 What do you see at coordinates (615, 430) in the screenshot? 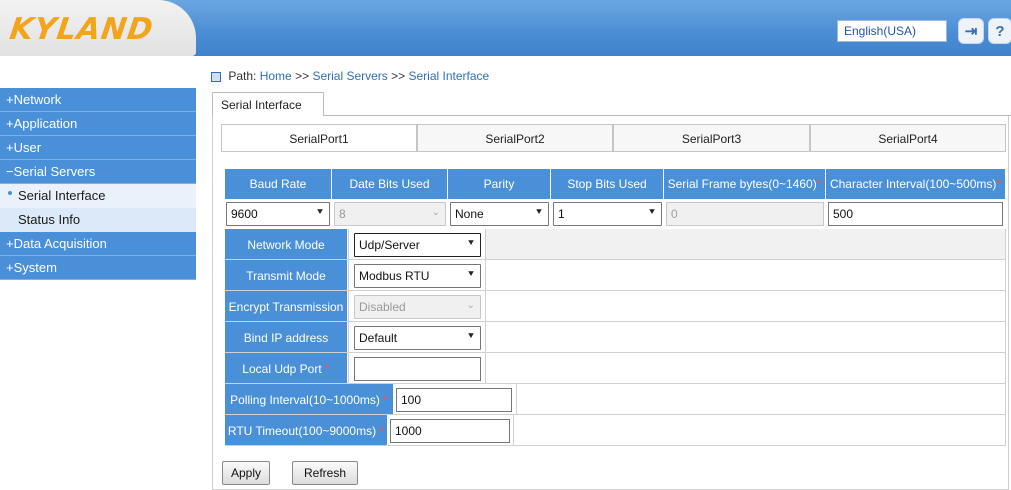
I see `row-rtu-timeout: RTU Timeout(100~9000ms) *` at bounding box center [615, 430].